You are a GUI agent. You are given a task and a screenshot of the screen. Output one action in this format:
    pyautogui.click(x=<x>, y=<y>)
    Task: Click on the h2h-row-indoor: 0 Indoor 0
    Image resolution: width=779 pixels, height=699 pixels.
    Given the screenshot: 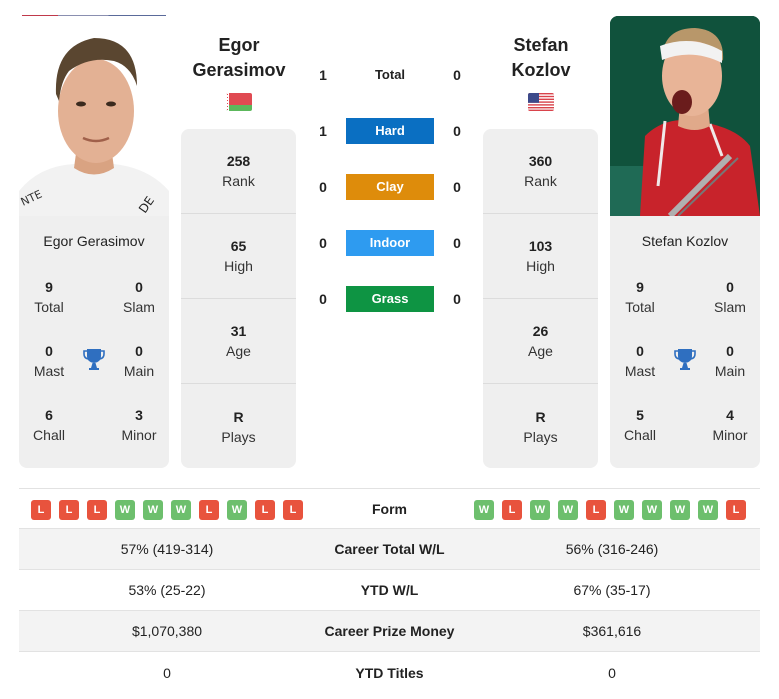 What is the action you would take?
    pyautogui.click(x=390, y=243)
    